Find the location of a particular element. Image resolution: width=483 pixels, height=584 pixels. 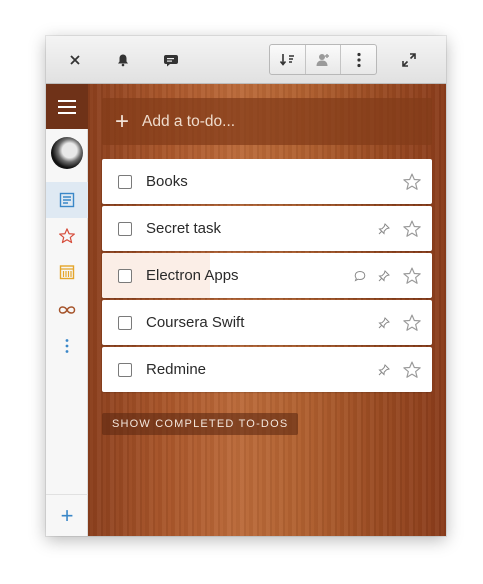

task-title: Books is located at coordinates (167, 181).